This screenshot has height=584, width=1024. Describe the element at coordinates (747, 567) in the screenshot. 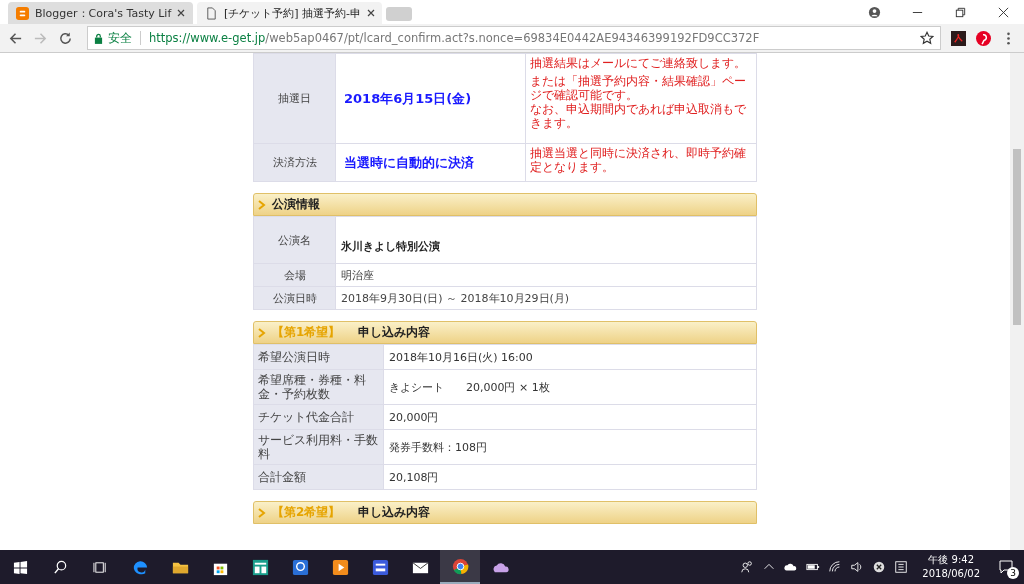

I see `people-icon` at that location.